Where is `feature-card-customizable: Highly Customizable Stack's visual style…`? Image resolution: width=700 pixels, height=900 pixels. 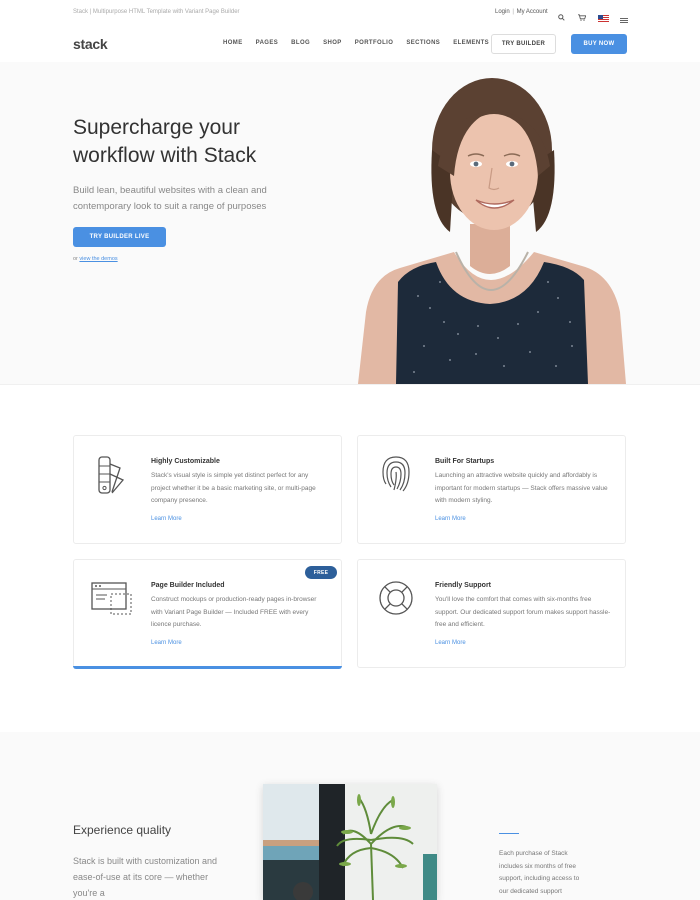
feature-card-customizable: Highly Customizable Stack's visual style… is located at coordinates (207, 489).